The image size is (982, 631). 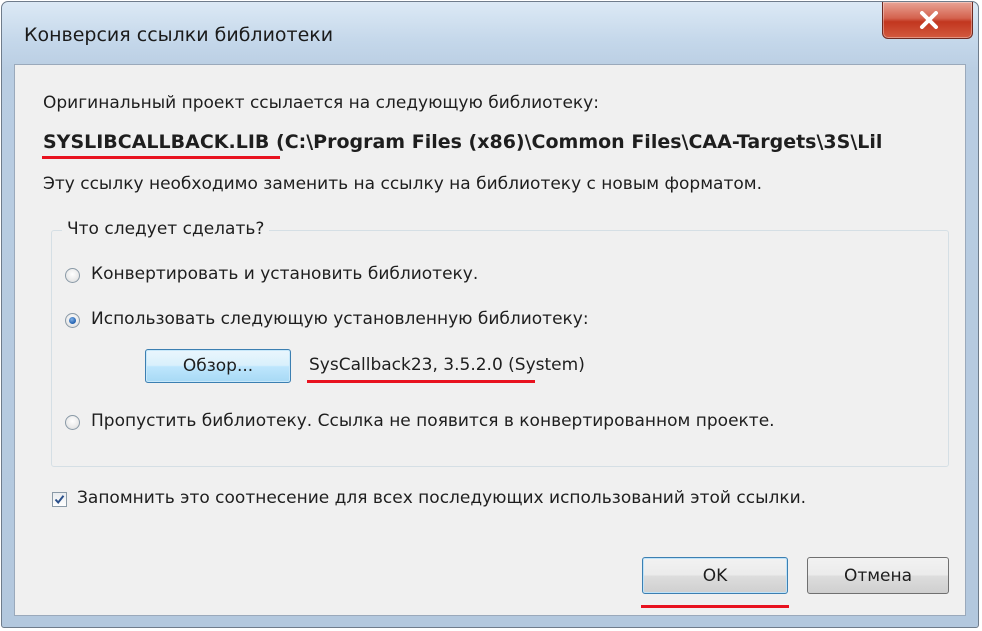 What do you see at coordinates (715, 575) in the screenshot?
I see `ok-button: OK` at bounding box center [715, 575].